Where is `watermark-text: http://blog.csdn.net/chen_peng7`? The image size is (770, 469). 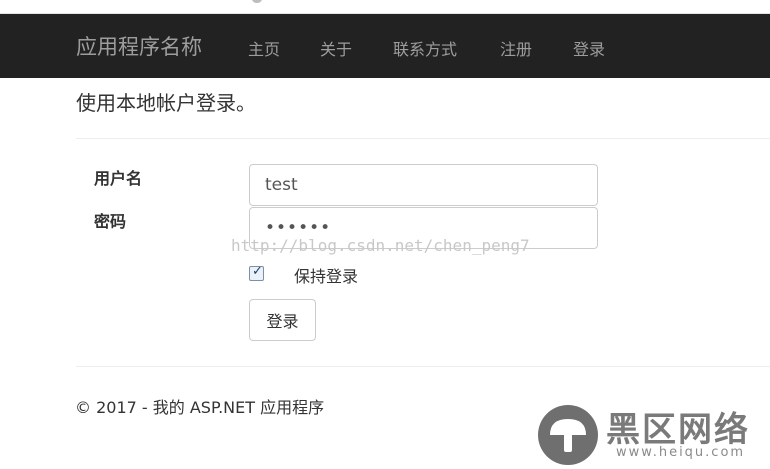 watermark-text: http://blog.csdn.net/chen_peng7 is located at coordinates (380, 245).